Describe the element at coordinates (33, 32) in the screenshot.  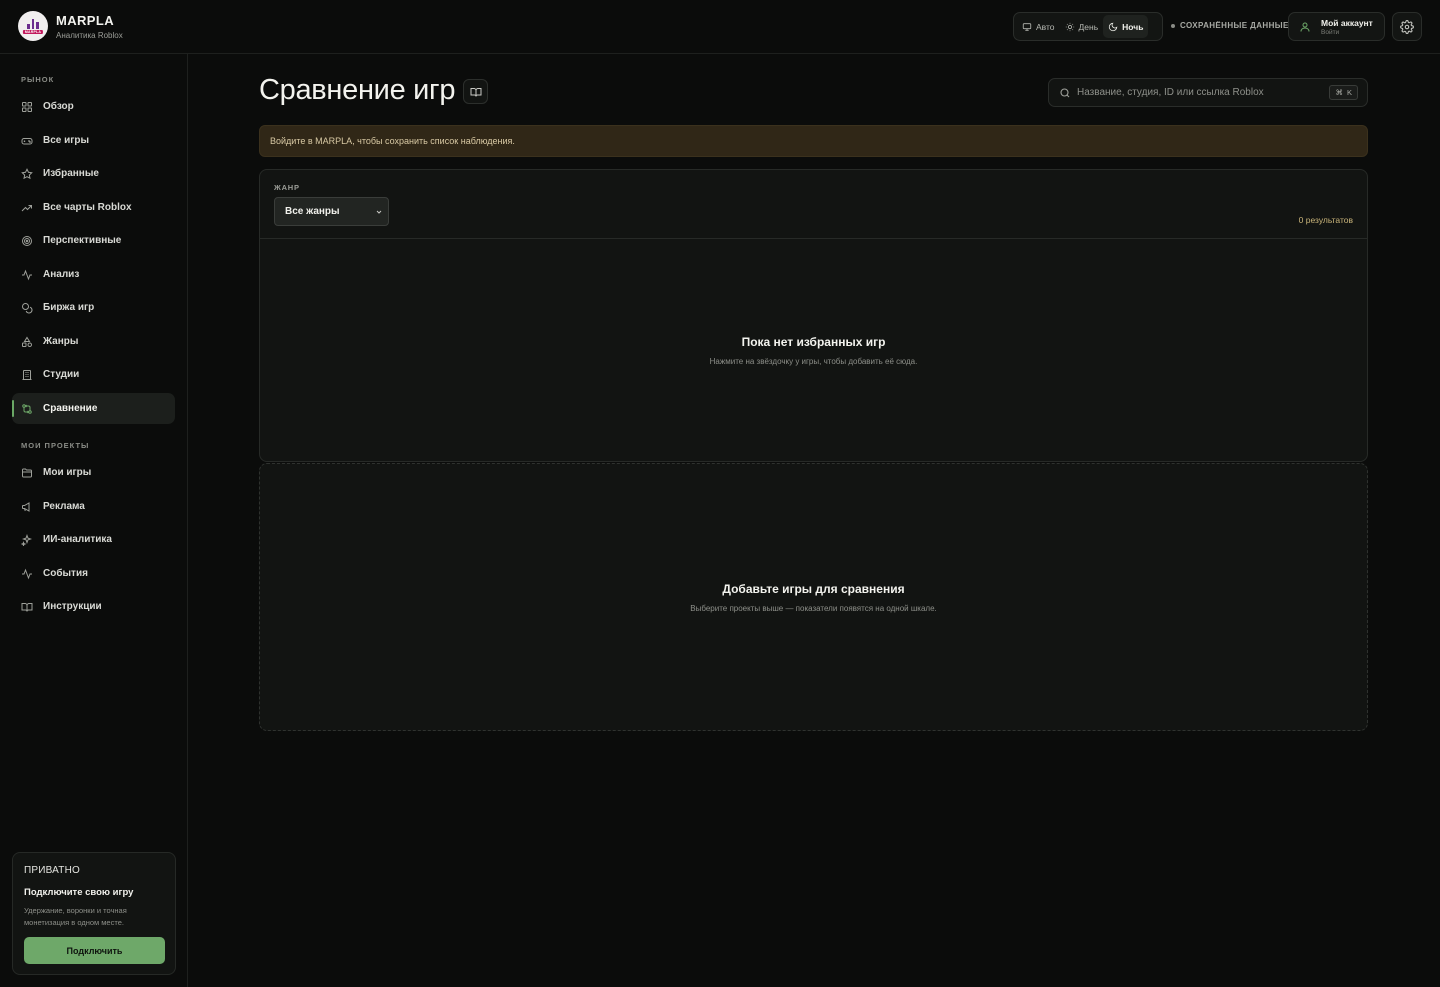
I see `logo-tag: MARPLA` at that location.